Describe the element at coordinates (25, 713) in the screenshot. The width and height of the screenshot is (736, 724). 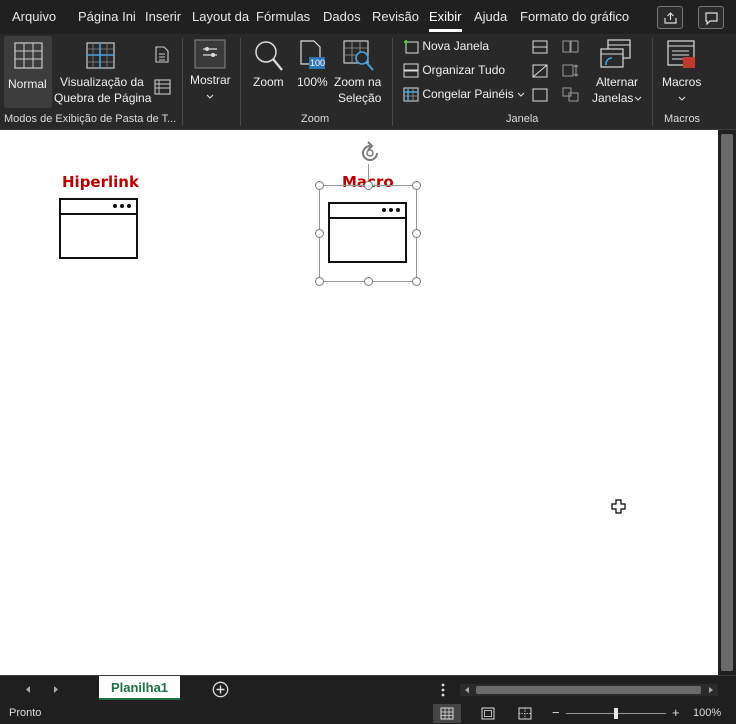
I see `status-text: Pronto` at that location.